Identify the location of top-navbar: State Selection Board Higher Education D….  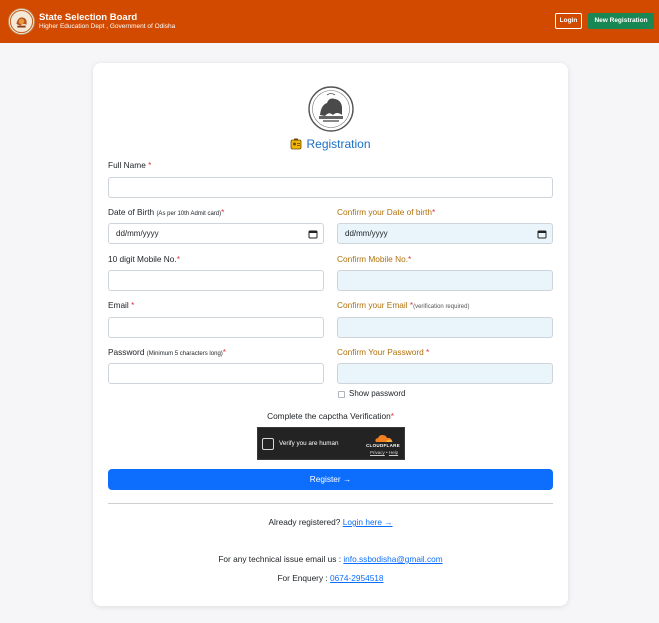
(329, 21).